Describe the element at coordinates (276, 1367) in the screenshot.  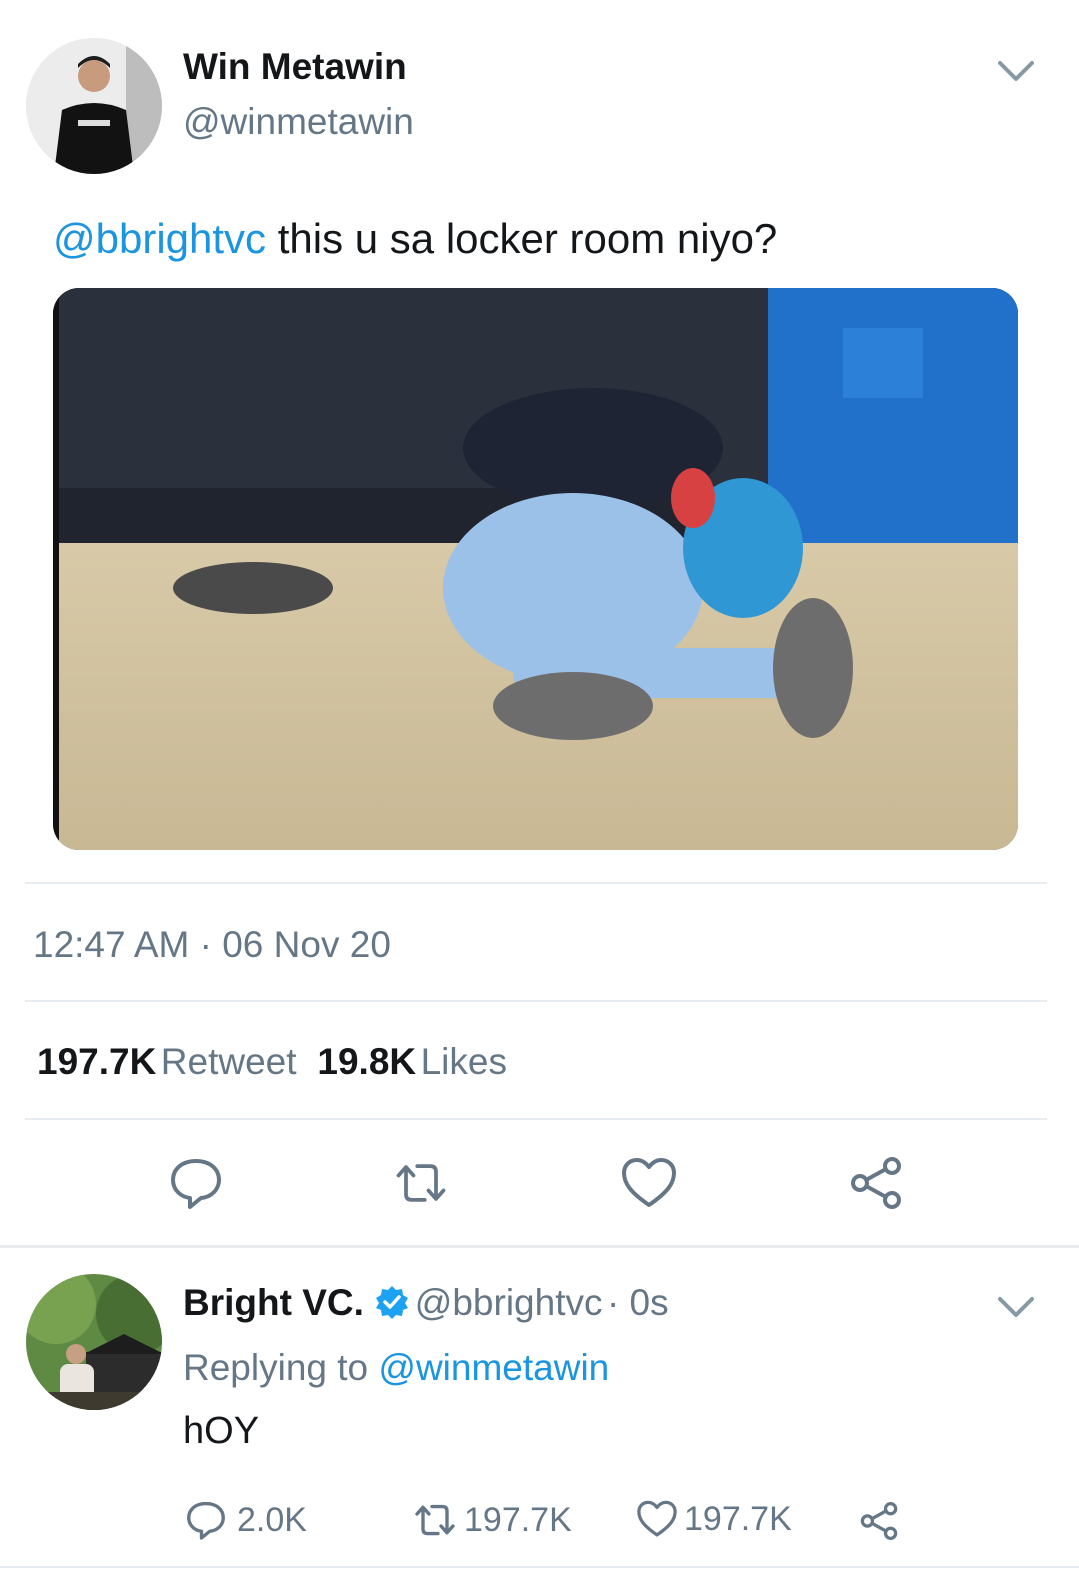
I see `replying-prefix: Replying to` at that location.